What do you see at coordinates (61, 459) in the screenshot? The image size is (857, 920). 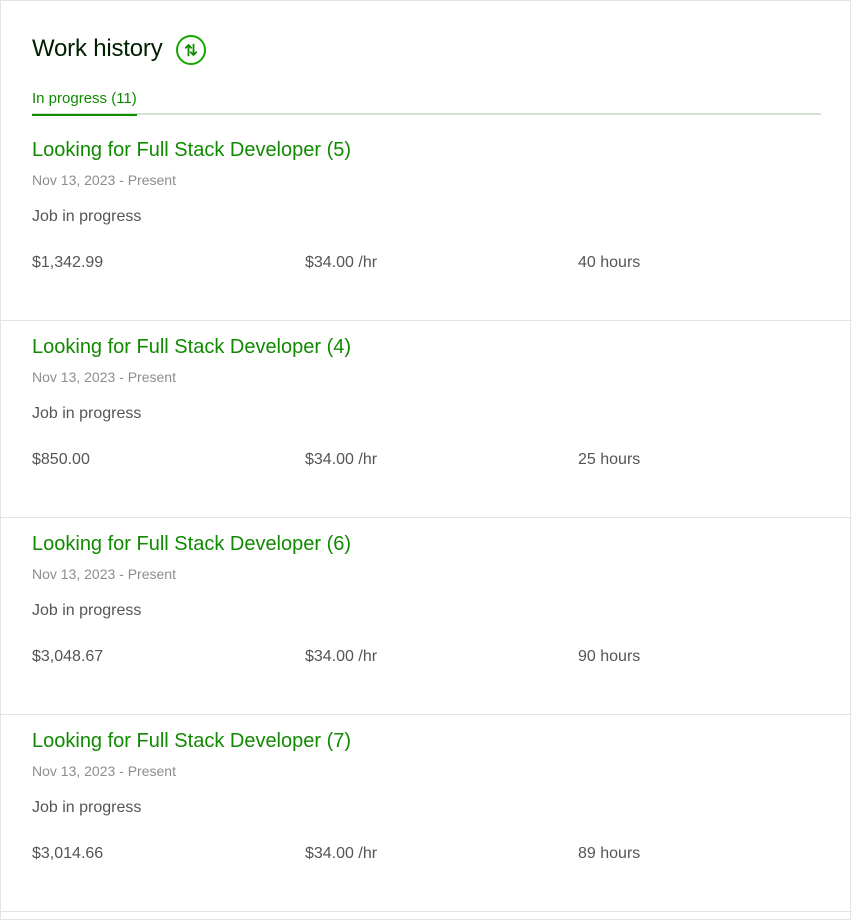 I see `job-earned: $850.00` at bounding box center [61, 459].